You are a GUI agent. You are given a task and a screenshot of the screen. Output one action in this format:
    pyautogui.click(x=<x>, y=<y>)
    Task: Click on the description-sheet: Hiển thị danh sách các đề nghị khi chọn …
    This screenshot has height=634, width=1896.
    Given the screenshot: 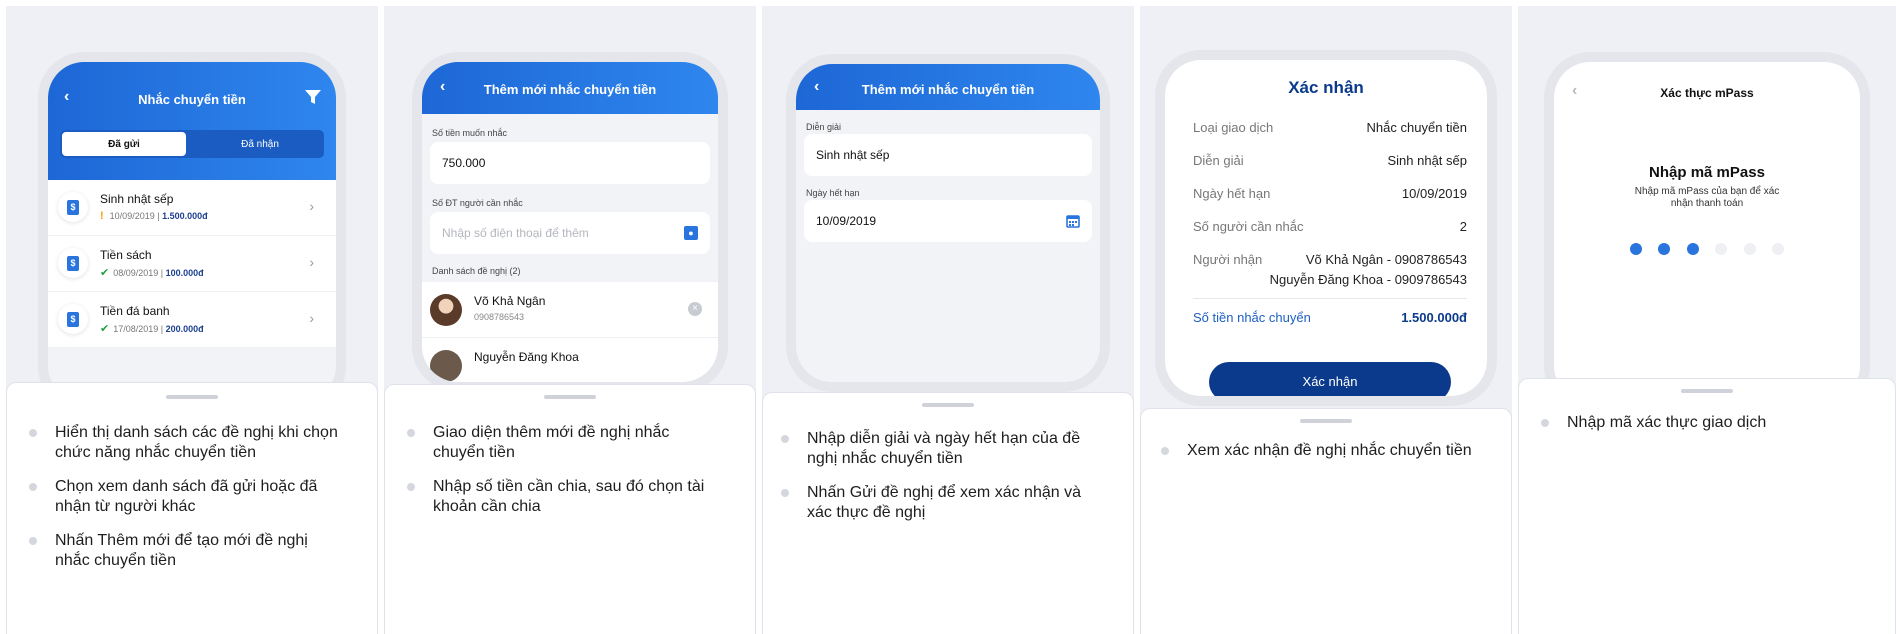 What is the action you would take?
    pyautogui.click(x=192, y=508)
    